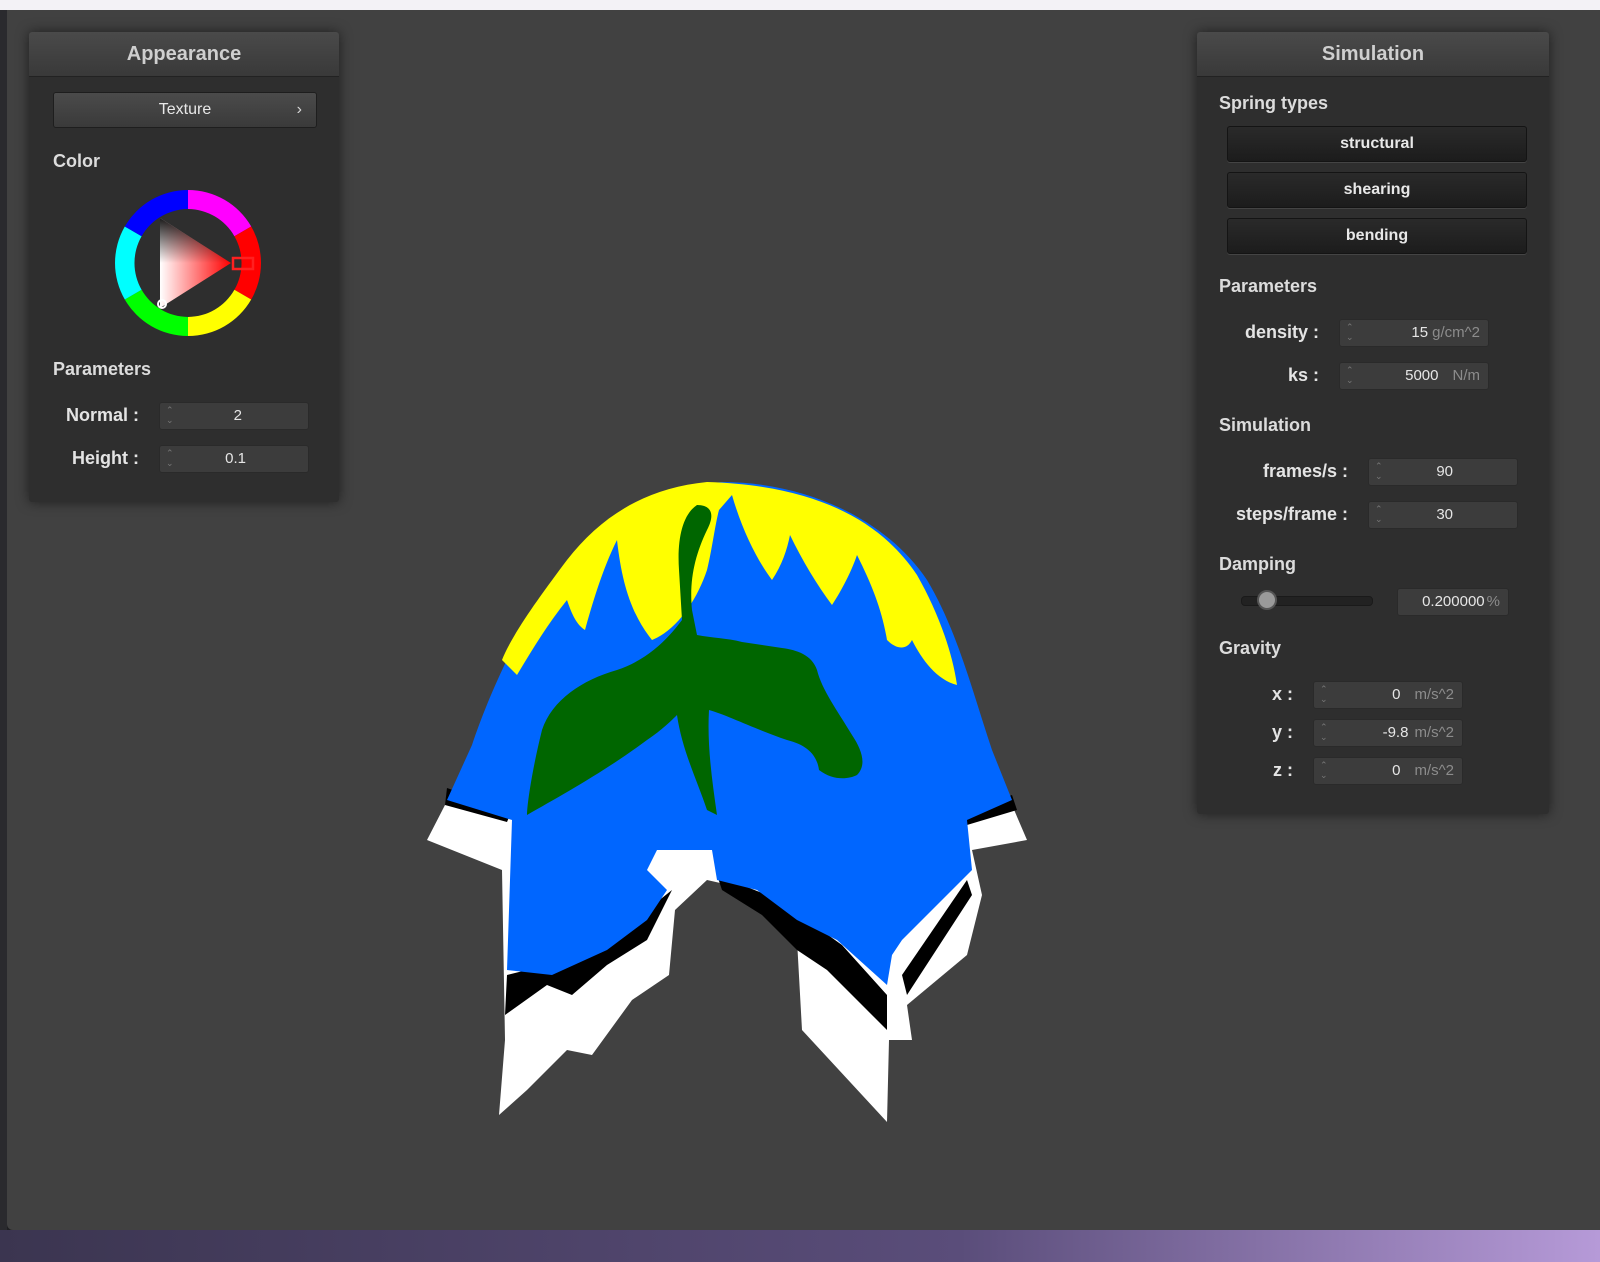 The image size is (1600, 1262). Describe the element at coordinates (1265, 425) in the screenshot. I see `simulation-section-label: Simulation` at that location.